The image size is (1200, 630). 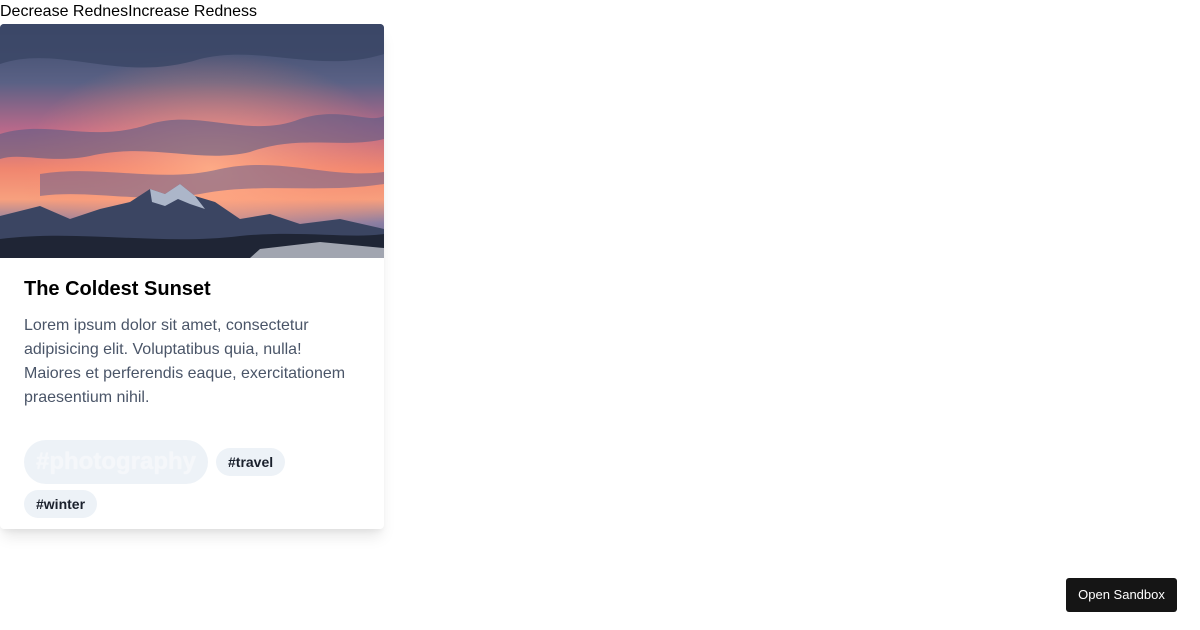 I want to click on decrease-redness-button: Decrease Rednes, so click(x=64, y=12).